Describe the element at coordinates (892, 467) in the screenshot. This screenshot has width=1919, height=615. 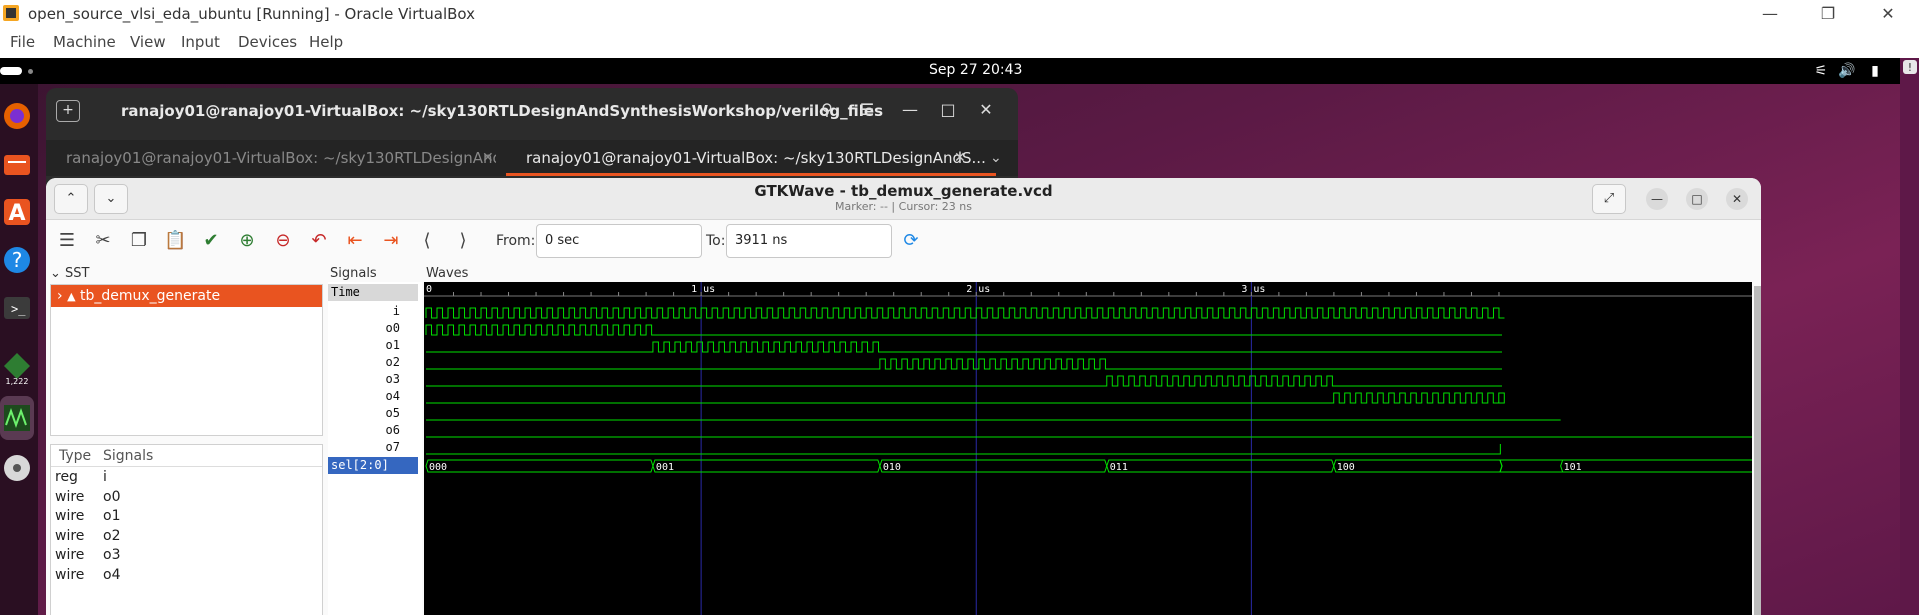
I see `bus-value-label: 010` at that location.